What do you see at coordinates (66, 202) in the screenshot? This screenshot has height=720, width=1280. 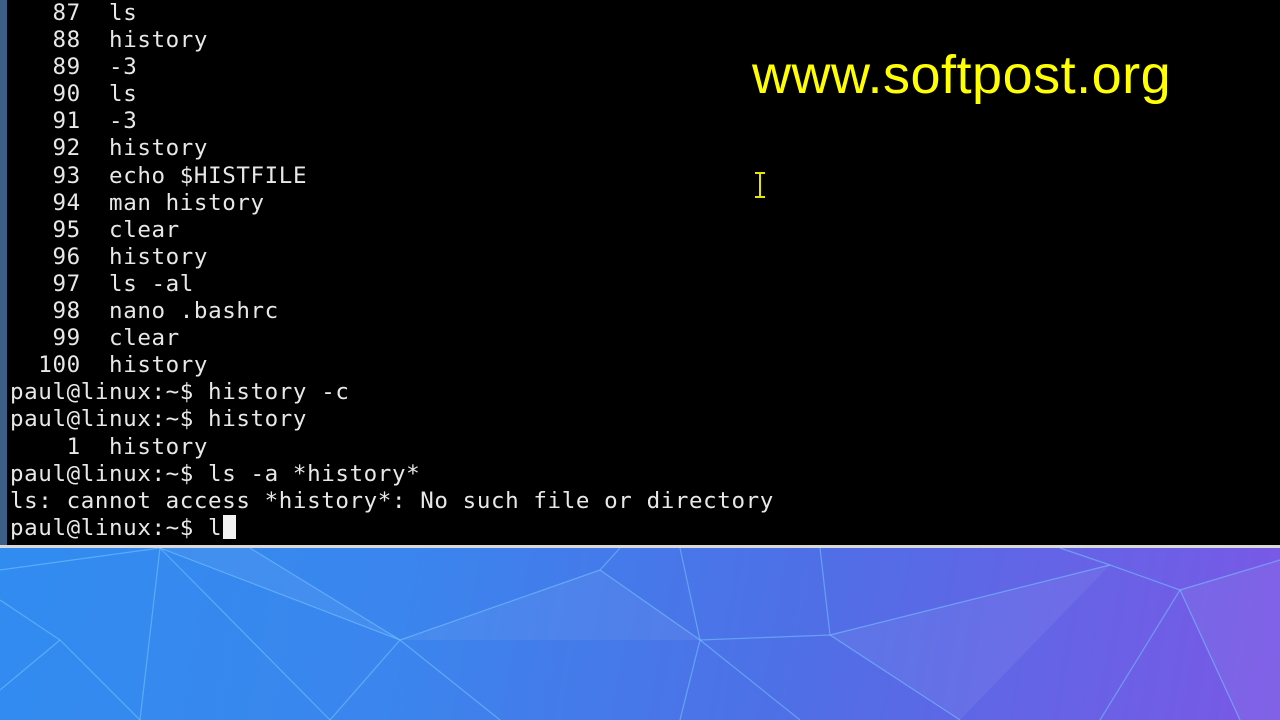 I see `history-entry-number: 94` at bounding box center [66, 202].